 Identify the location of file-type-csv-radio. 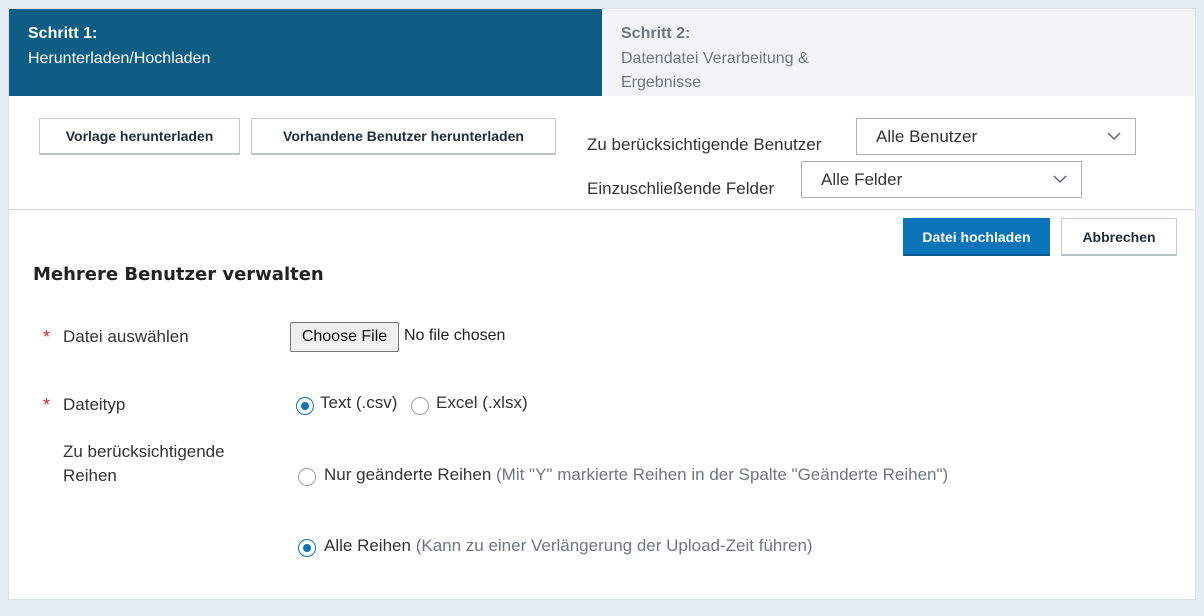
(305, 406).